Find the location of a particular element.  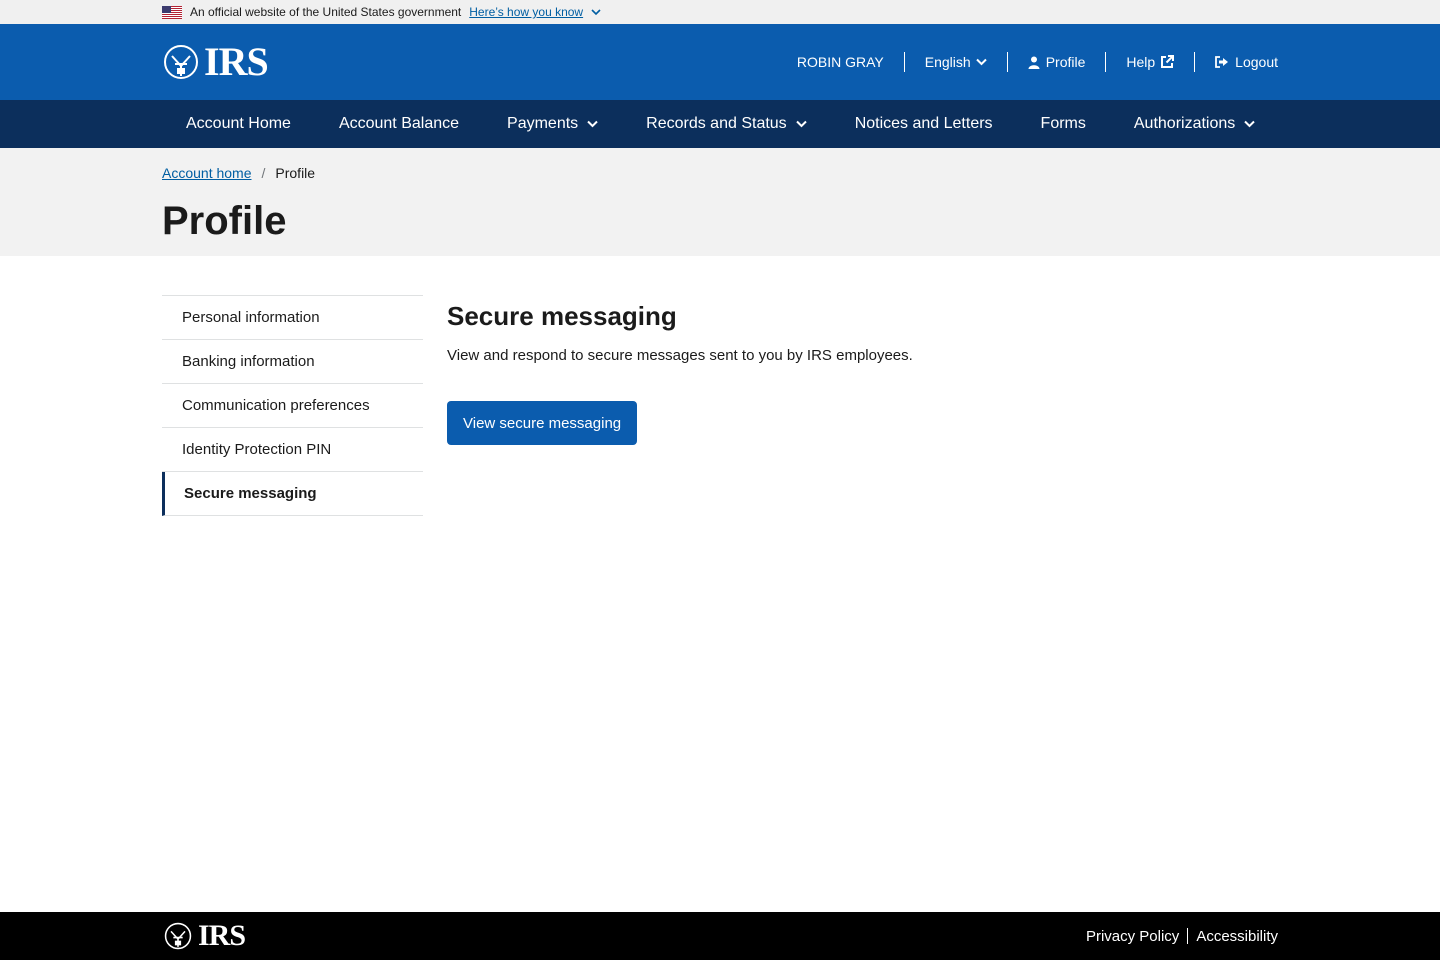

profile-link: Profile is located at coordinates (1056, 62).